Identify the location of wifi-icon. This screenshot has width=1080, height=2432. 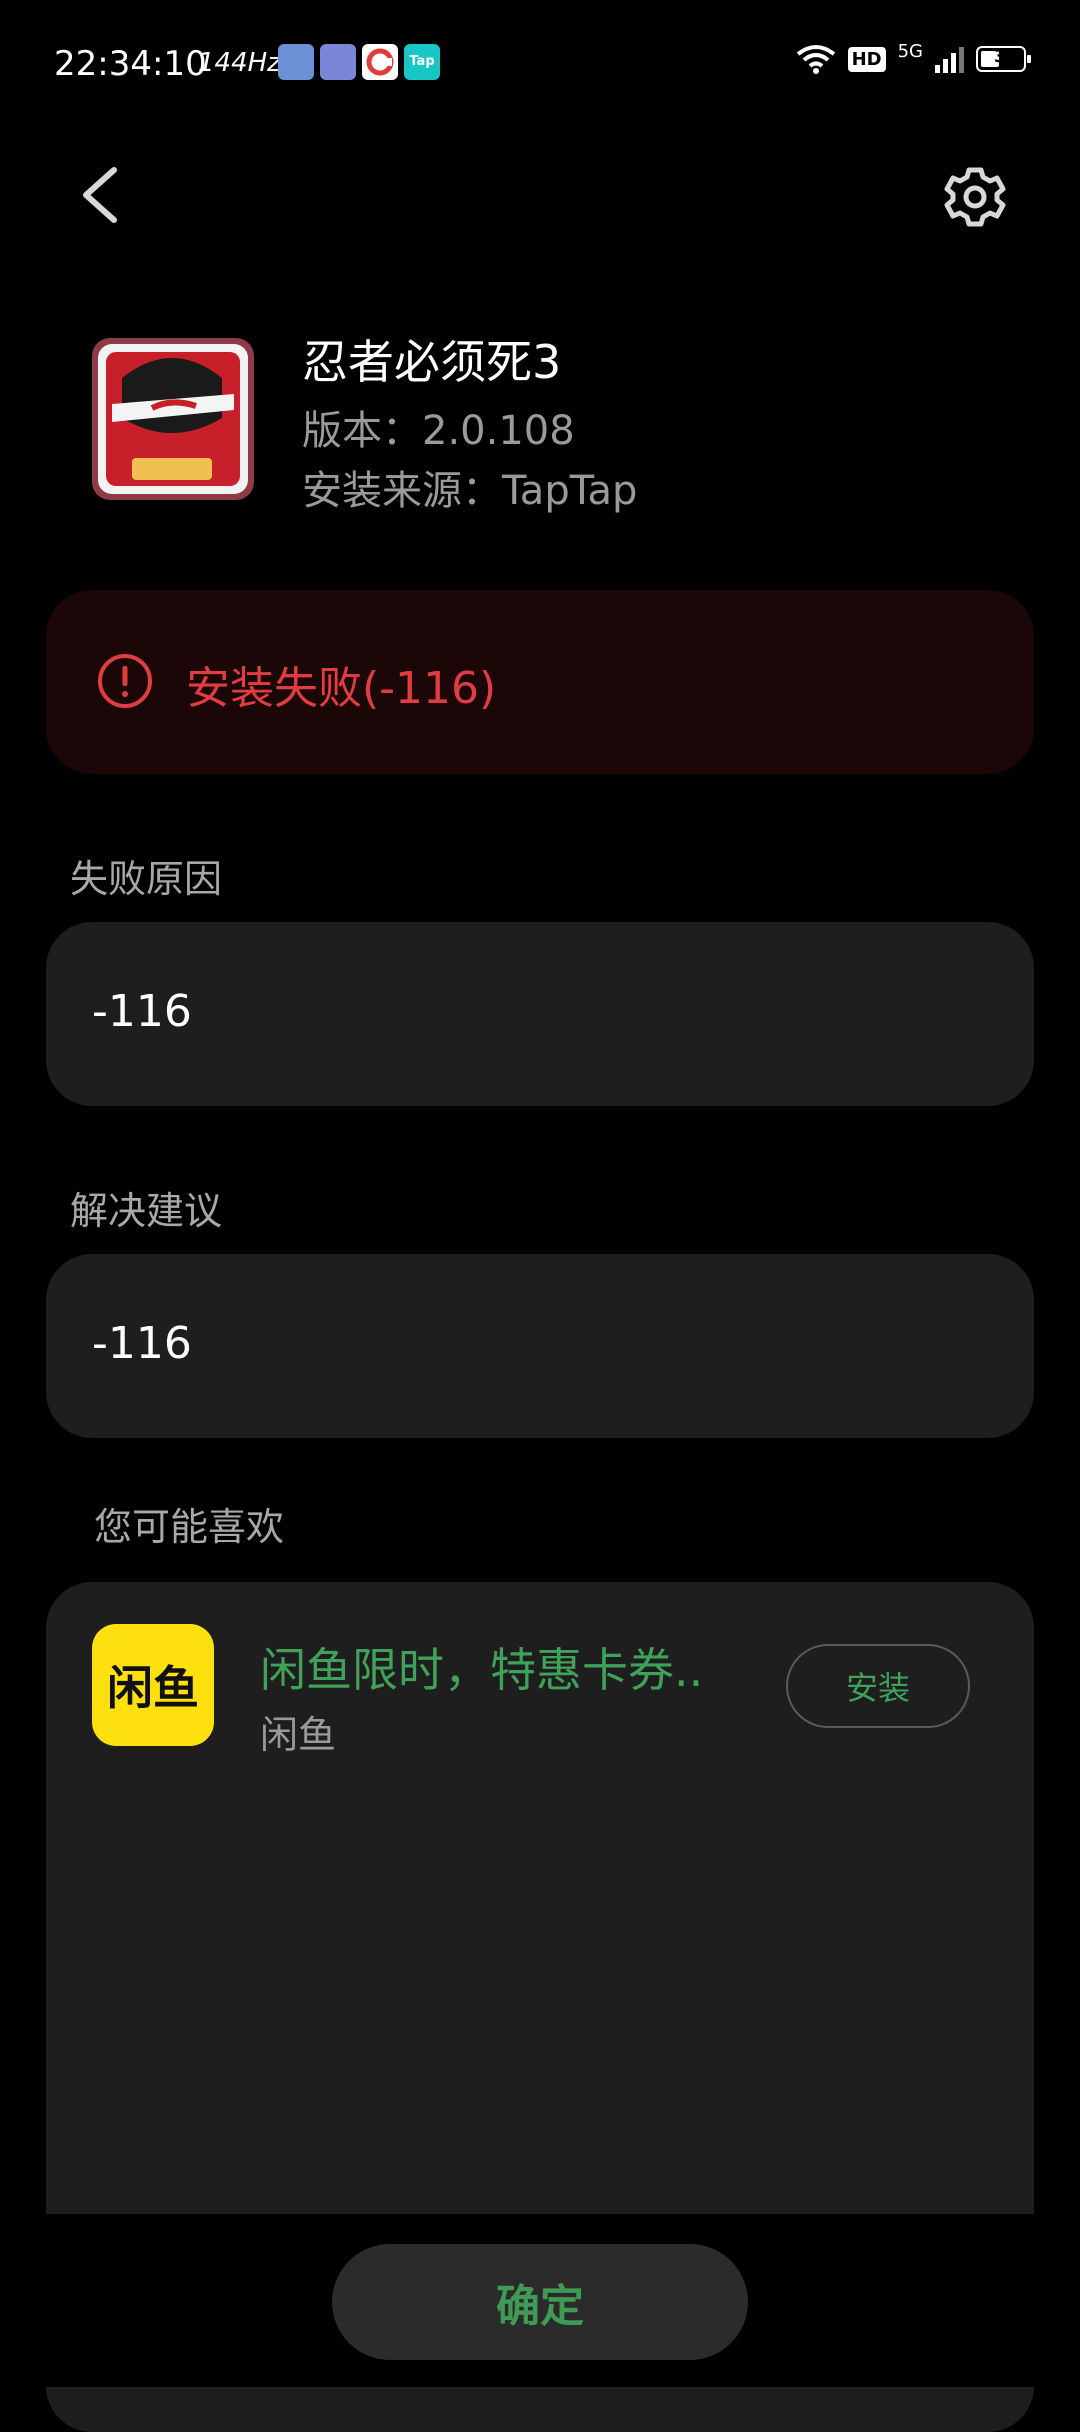
(815, 59).